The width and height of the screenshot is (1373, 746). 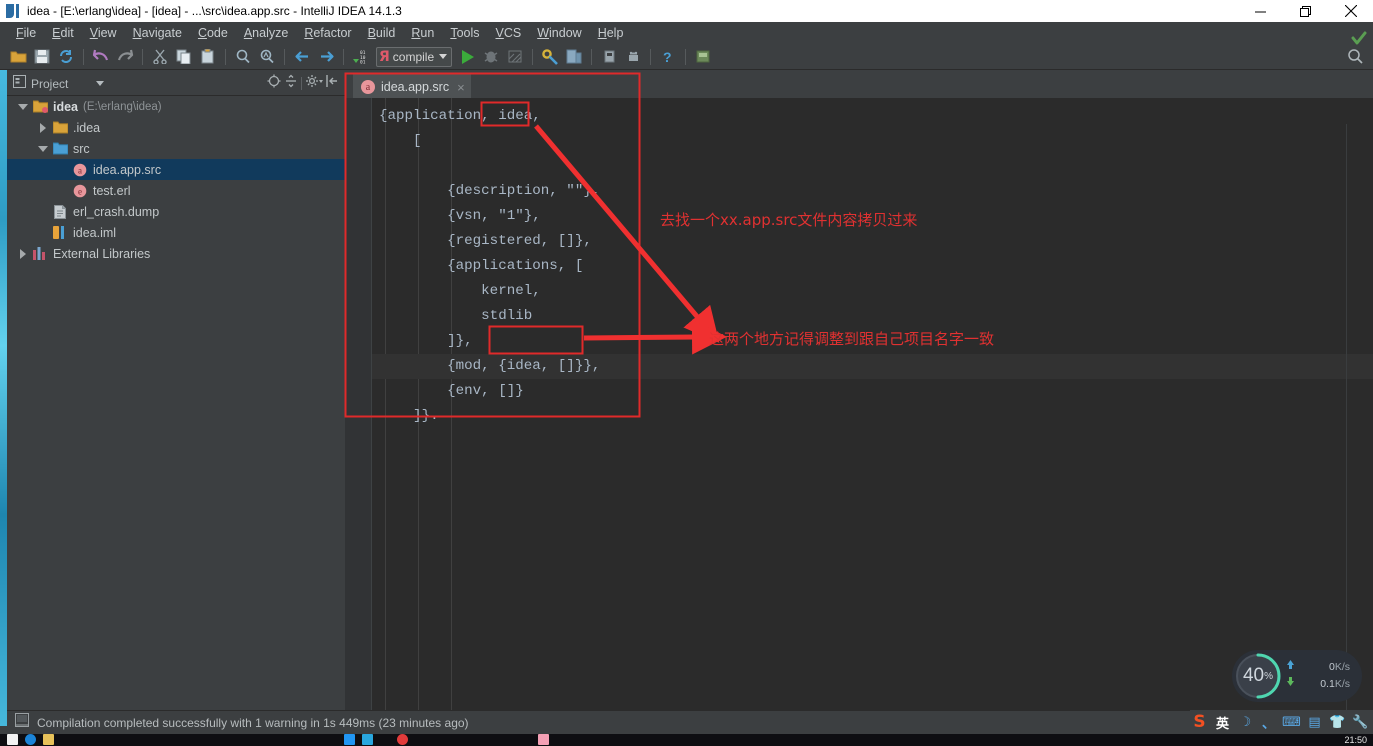 I want to click on expand-target-icon, so click(x=274, y=83).